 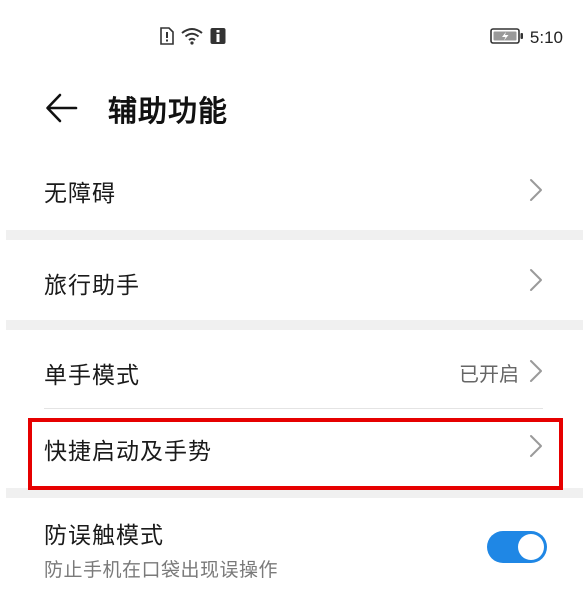 I want to click on status-bar: 5:10, so click(x=293, y=38).